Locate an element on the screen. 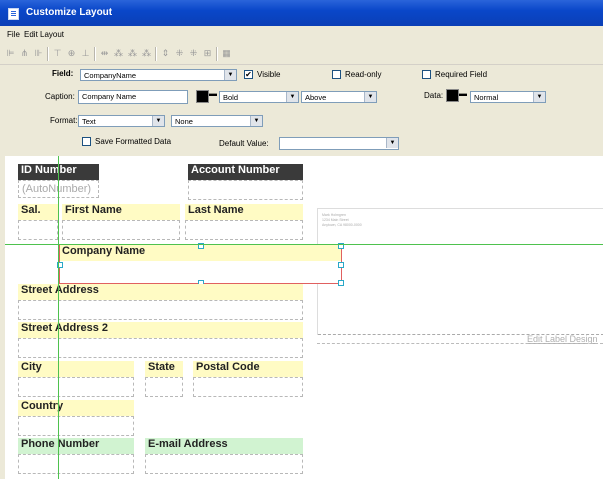  menu-file: File is located at coordinates (13, 34).